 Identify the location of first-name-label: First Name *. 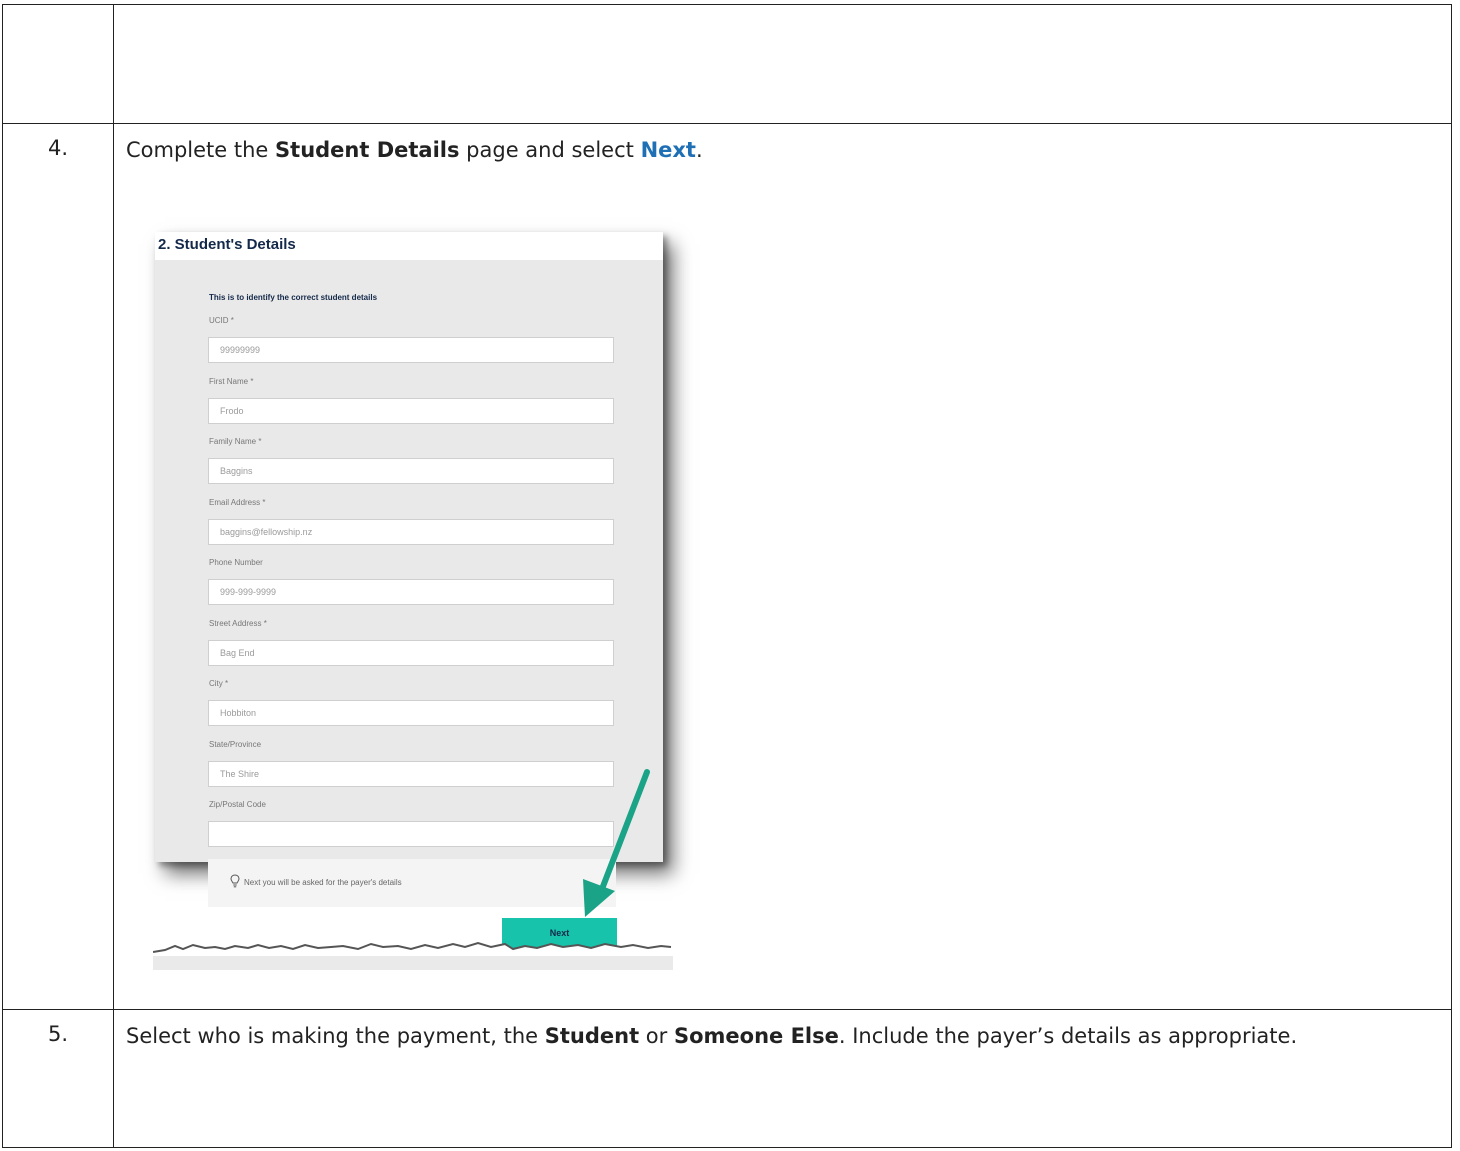
(231, 381).